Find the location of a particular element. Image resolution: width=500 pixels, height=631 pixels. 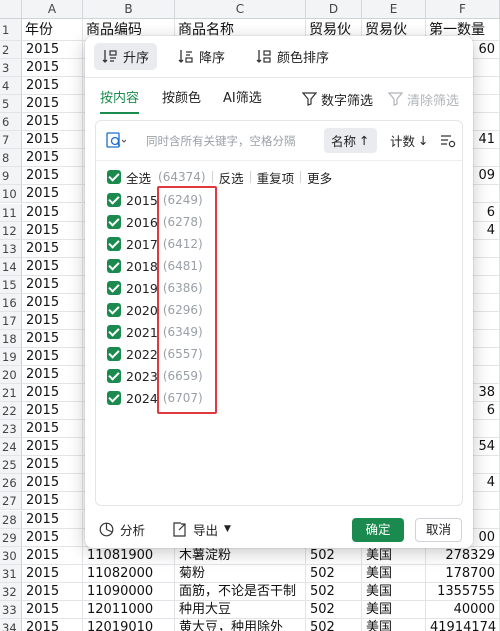

sort-bar: 升序 降序 颜色排序 is located at coordinates (279, 57).